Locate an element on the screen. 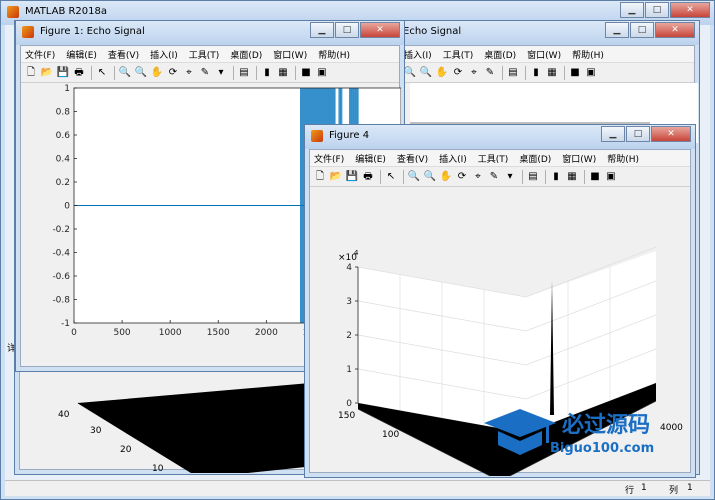  figure1-maximize-button: □ is located at coordinates (347, 30).